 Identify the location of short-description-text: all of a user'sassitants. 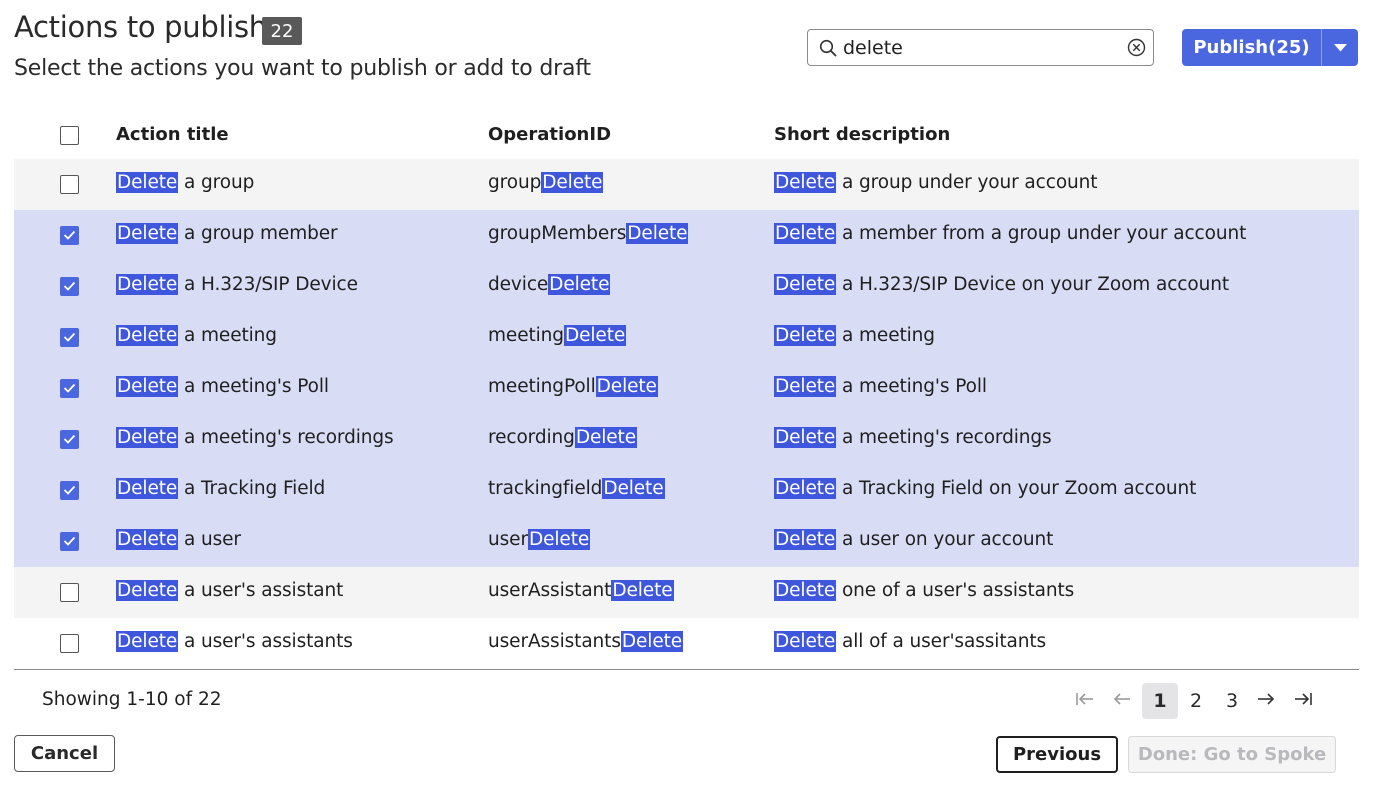
(941, 641).